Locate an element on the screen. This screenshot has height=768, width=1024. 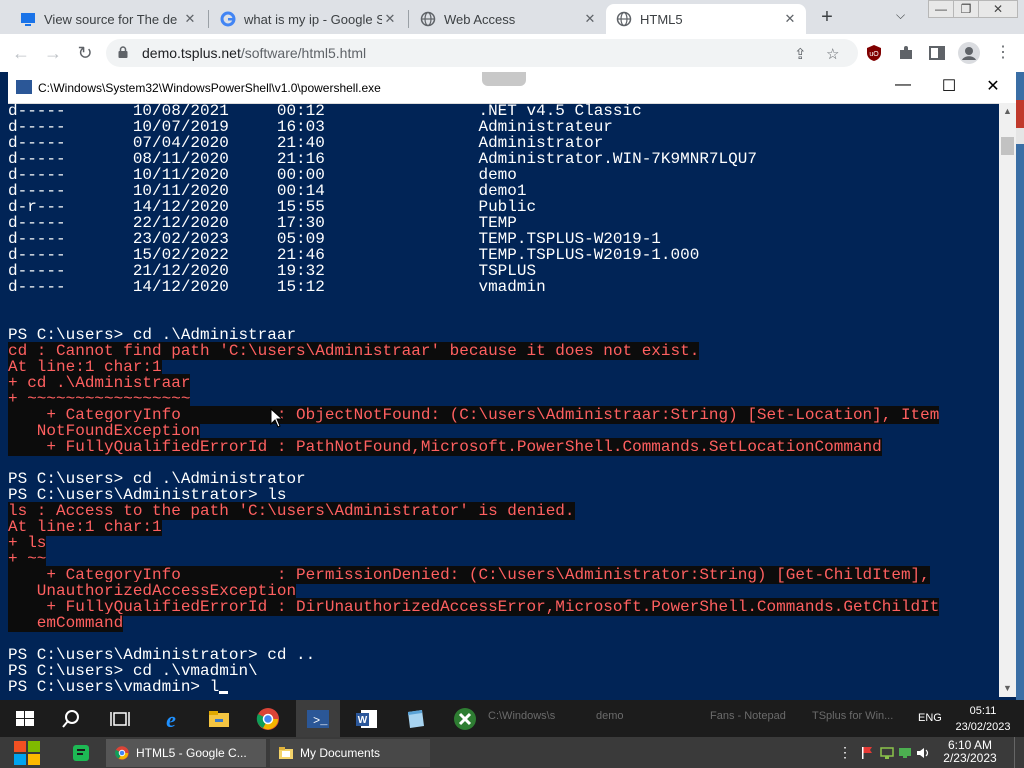
globe-icon is located at coordinates (624, 19).